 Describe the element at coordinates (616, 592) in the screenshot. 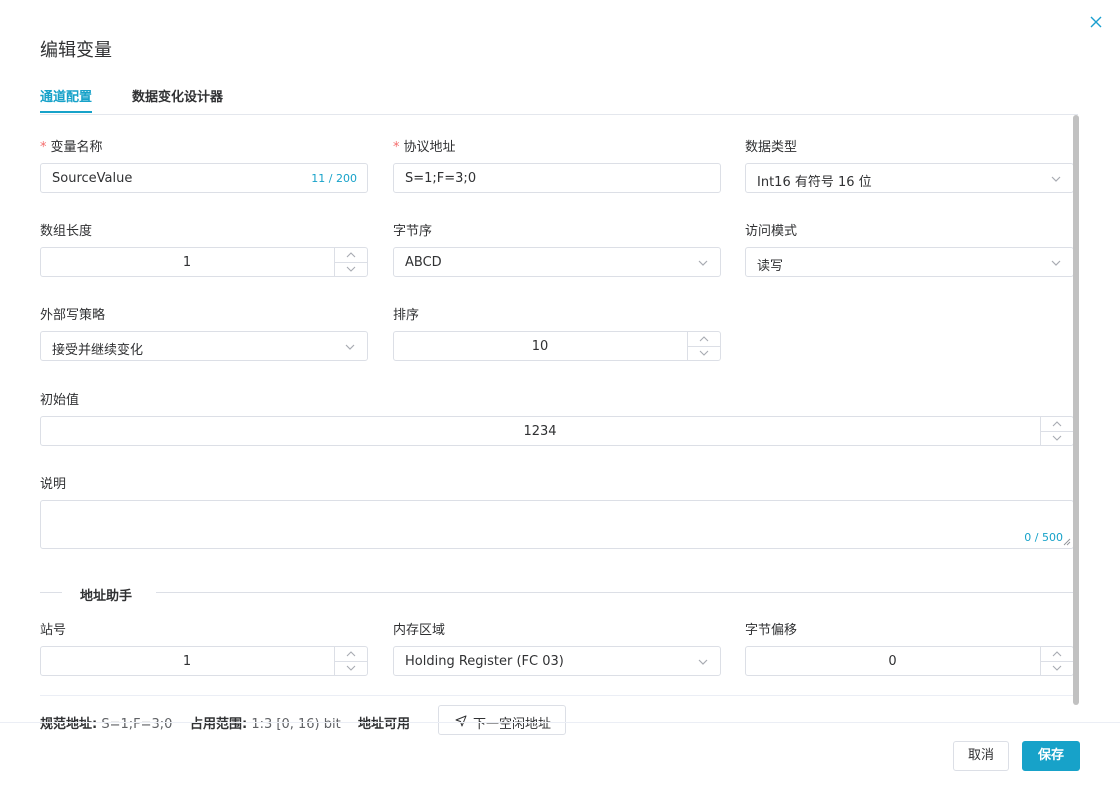

I see `divider-line-right` at that location.